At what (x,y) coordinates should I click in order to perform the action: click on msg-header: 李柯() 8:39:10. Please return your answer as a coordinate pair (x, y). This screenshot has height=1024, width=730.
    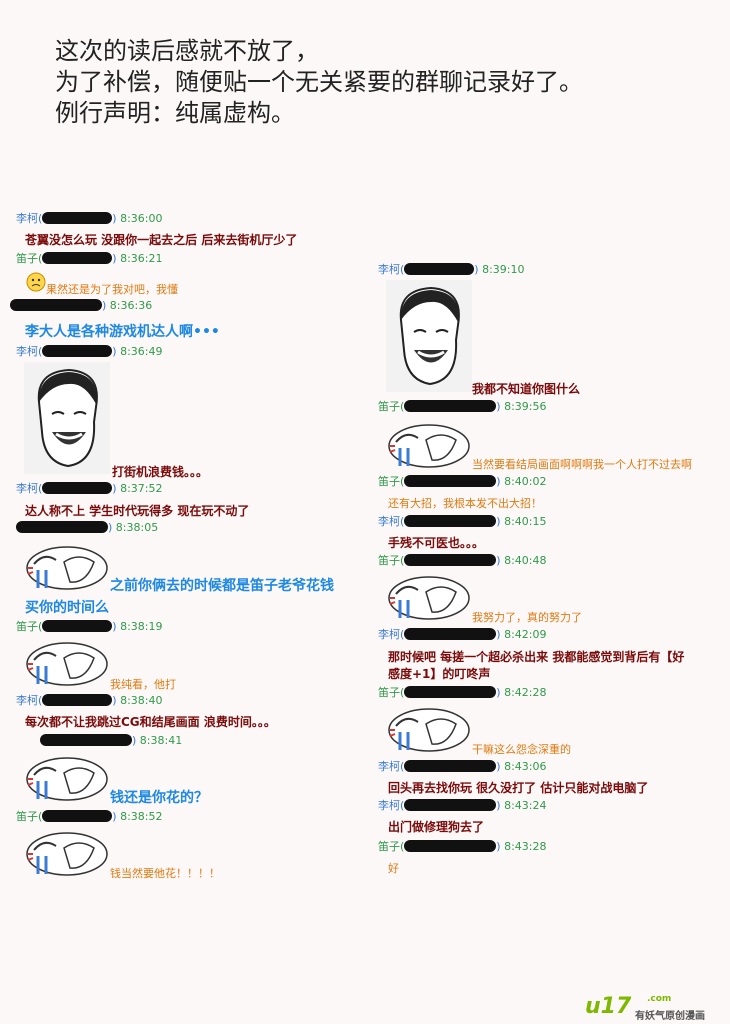
    Looking at the image, I should click on (451, 269).